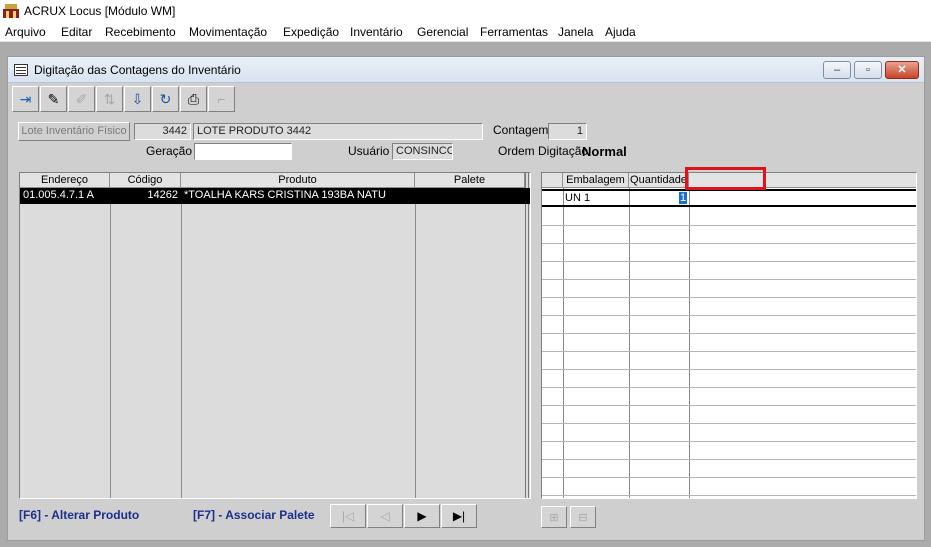 This screenshot has height=547, width=931. What do you see at coordinates (470, 180) in the screenshot?
I see `col-palete: Palete` at bounding box center [470, 180].